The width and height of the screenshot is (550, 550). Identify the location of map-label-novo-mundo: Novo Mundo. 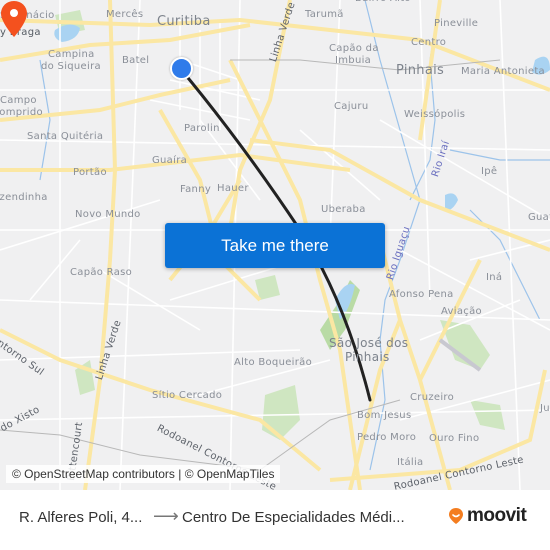
(108, 214).